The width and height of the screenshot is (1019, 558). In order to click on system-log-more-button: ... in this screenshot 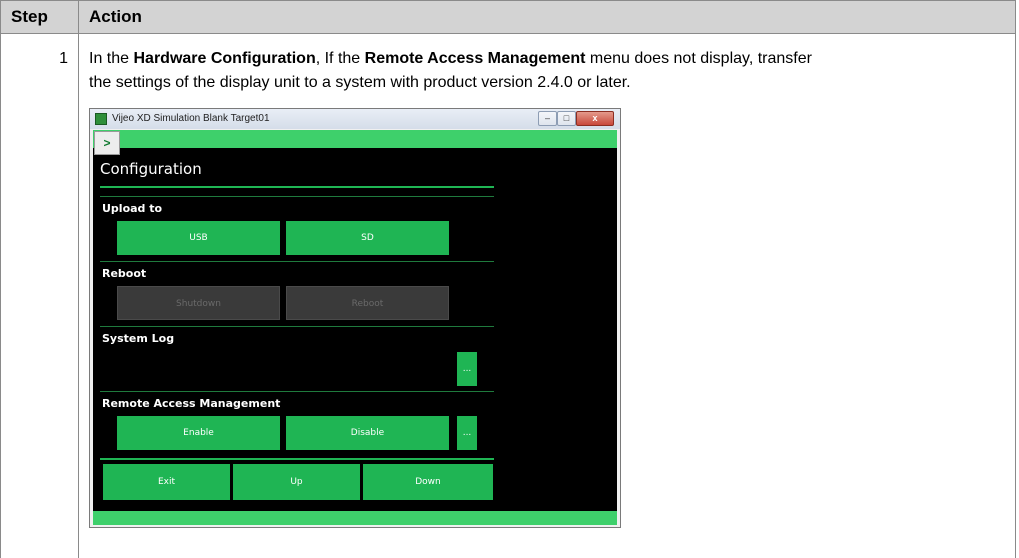, I will do `click(467, 369)`.